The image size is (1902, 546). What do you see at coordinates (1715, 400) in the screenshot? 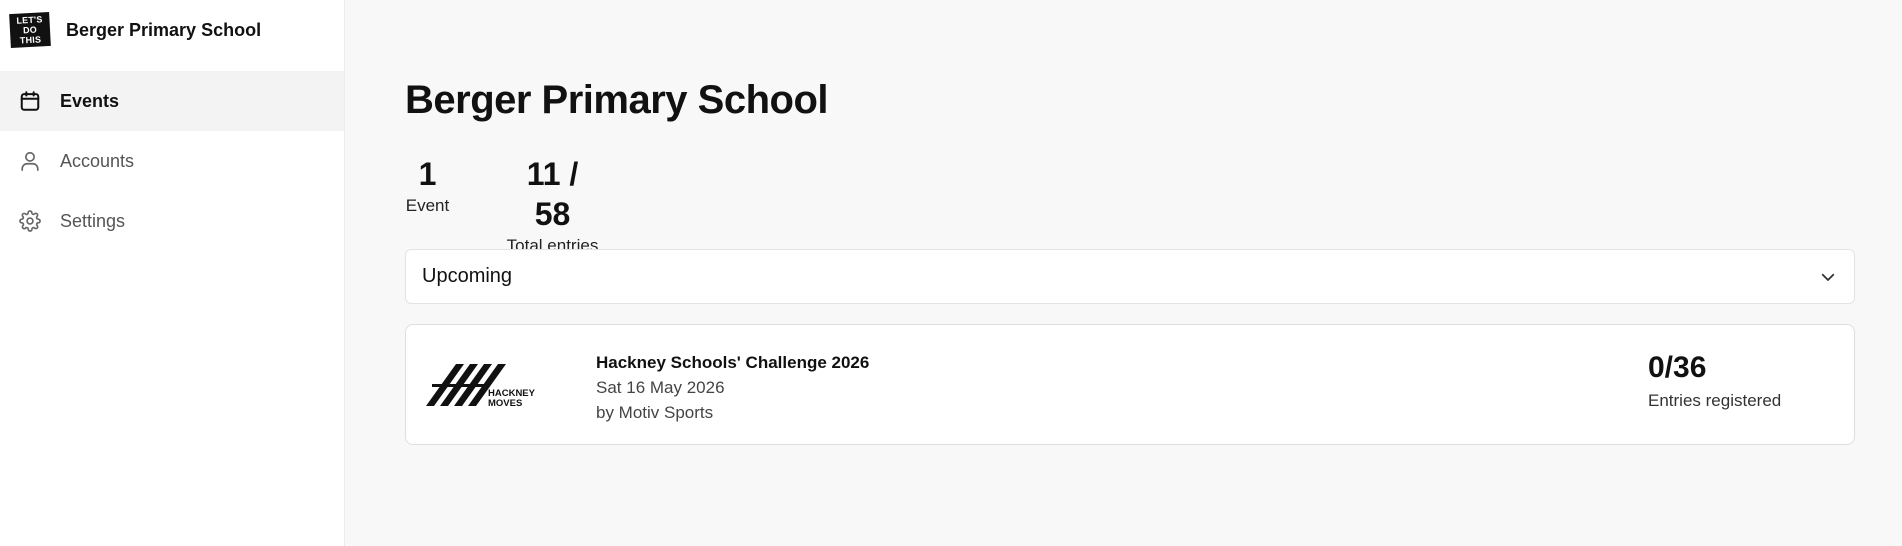
I see `entries-label: Entries registered` at bounding box center [1715, 400].